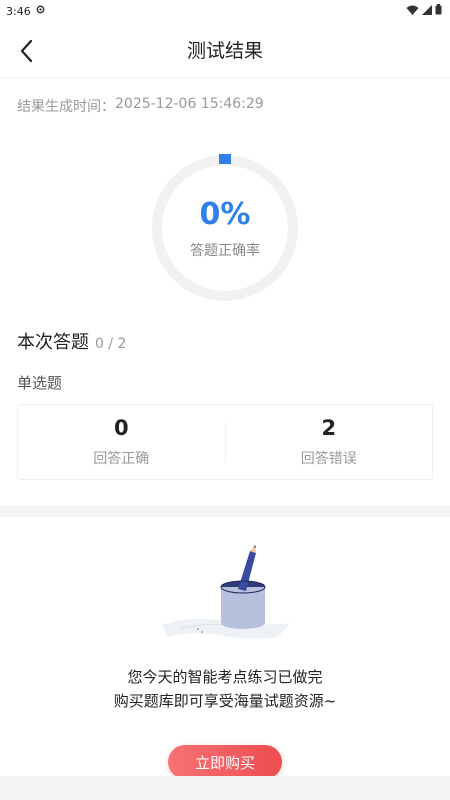 The image size is (450, 800). Describe the element at coordinates (328, 459) in the screenshot. I see `wrong-label: 回答错误` at that location.